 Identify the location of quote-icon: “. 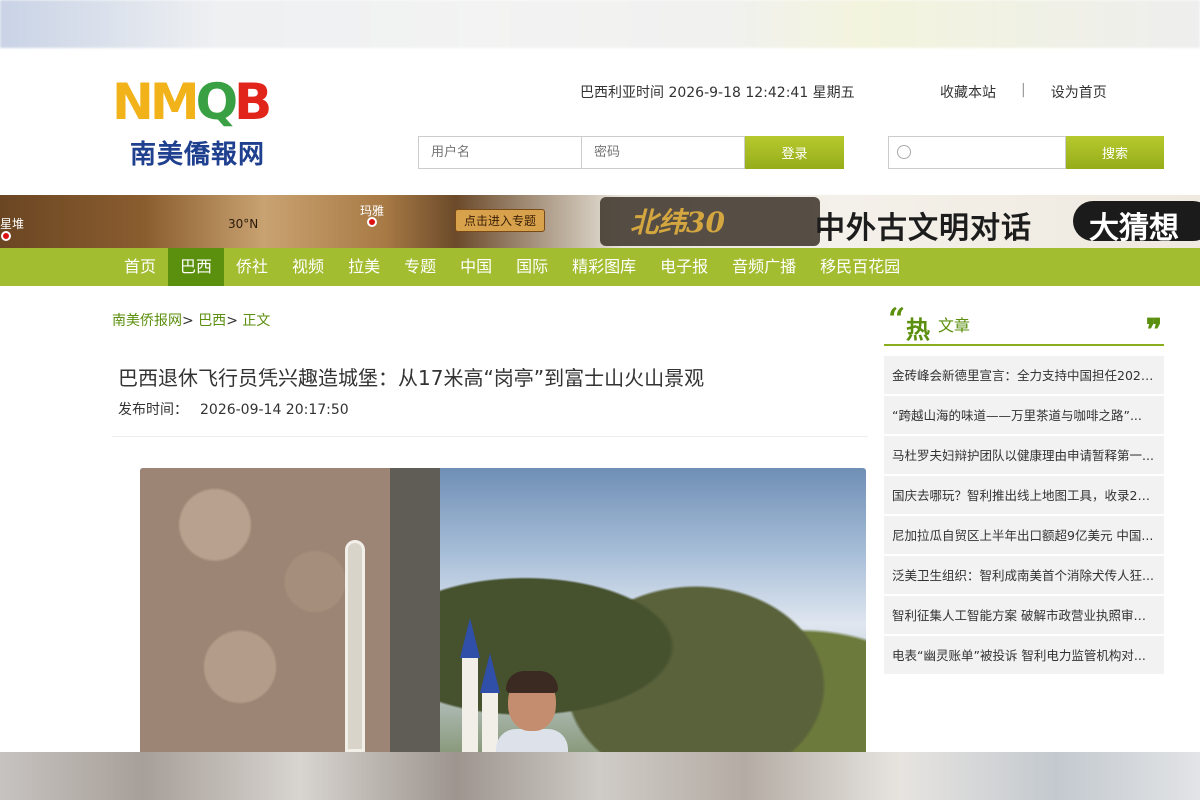
(897, 319).